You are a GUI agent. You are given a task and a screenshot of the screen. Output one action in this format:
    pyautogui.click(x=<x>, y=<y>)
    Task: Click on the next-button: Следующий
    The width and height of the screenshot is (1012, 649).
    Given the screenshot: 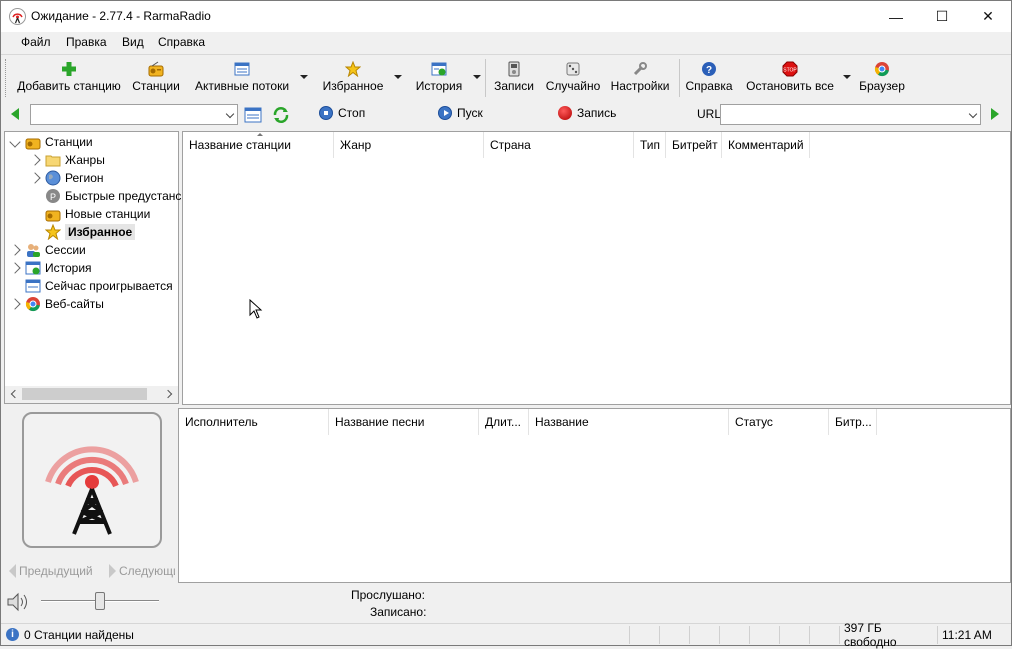 What is the action you would take?
    pyautogui.click(x=142, y=571)
    